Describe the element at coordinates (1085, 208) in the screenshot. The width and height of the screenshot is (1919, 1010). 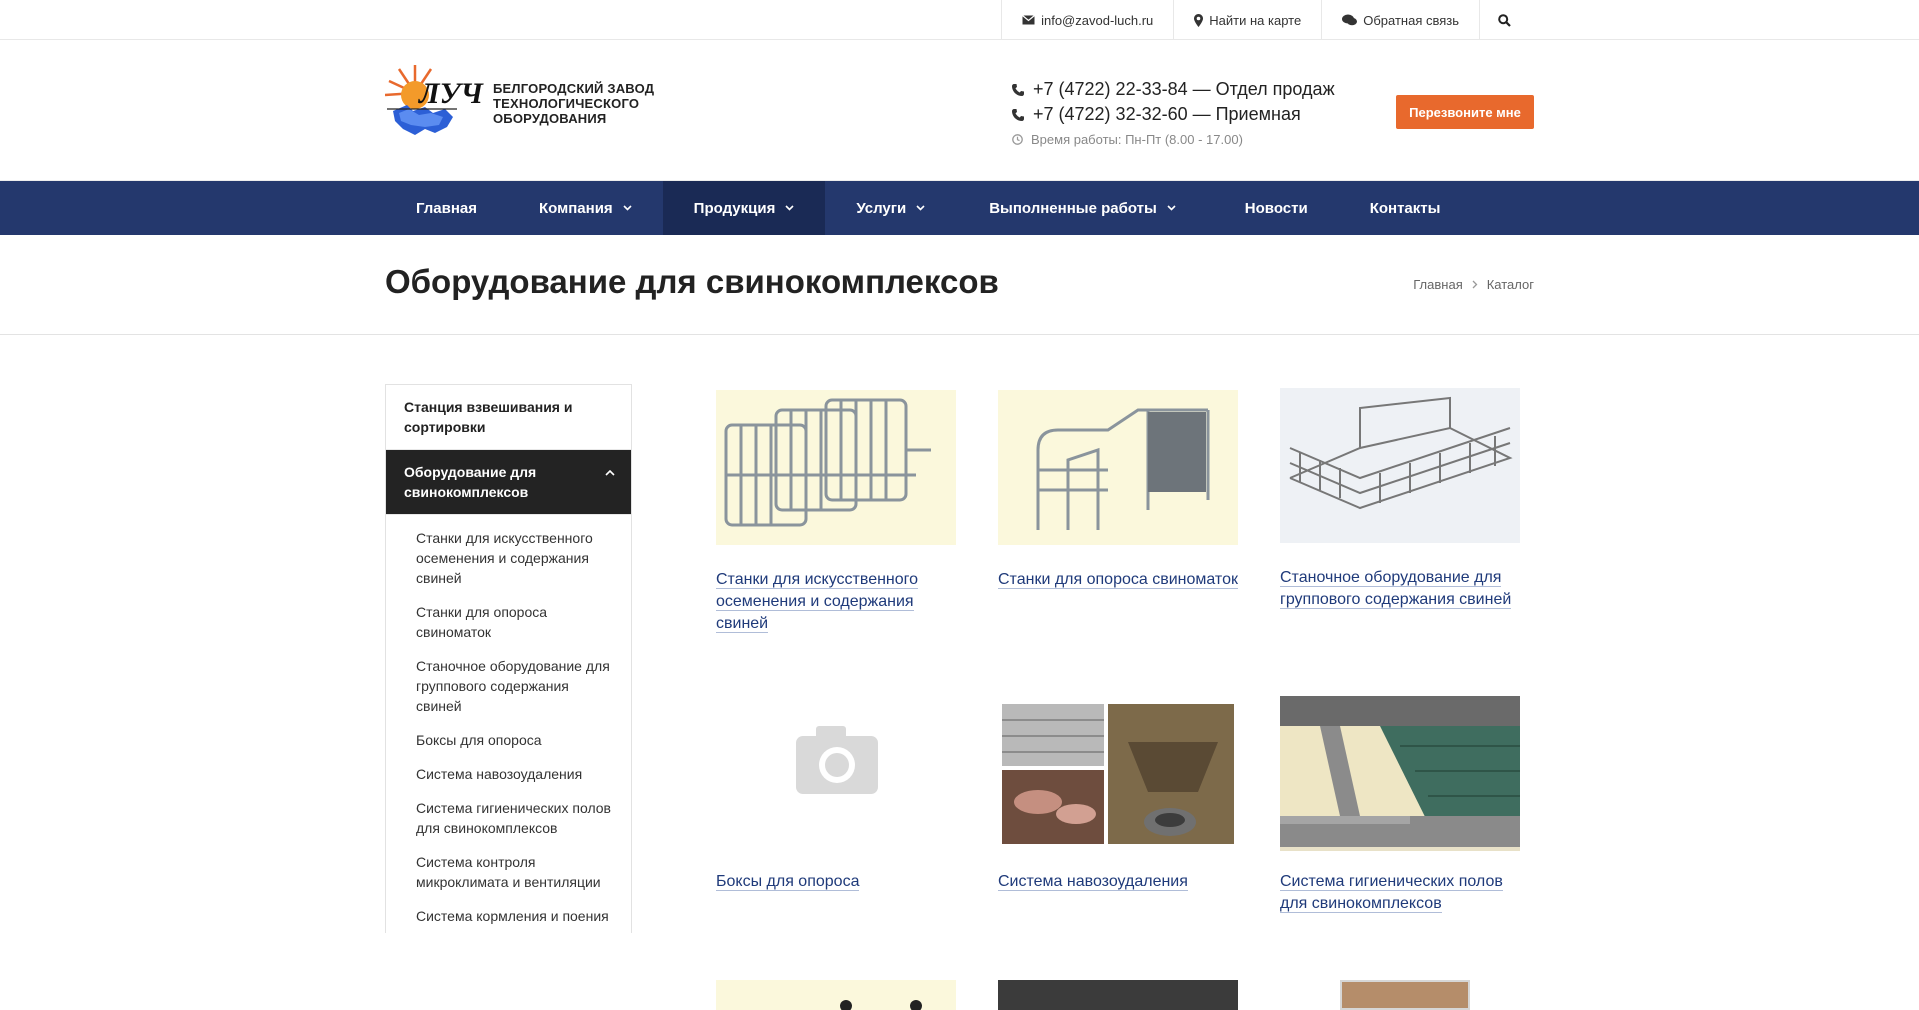
I see `nav-item-projects: Выполненные работы` at that location.